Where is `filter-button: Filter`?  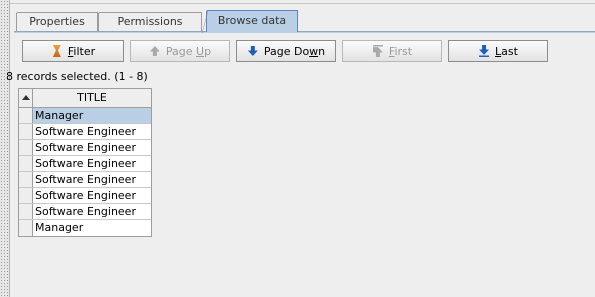
filter-button: Filter is located at coordinates (73, 51).